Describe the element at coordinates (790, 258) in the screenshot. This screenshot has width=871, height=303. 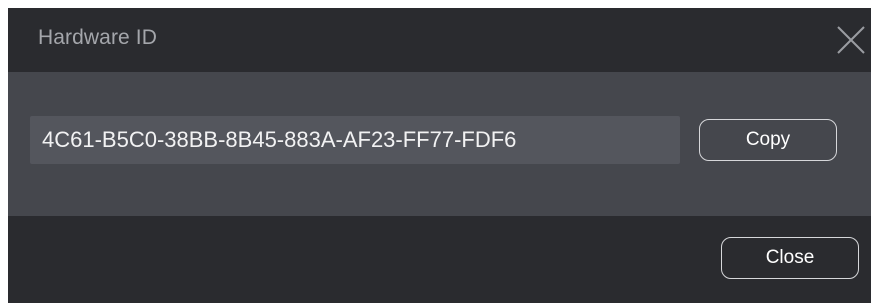
I see `close-button: Close` at that location.